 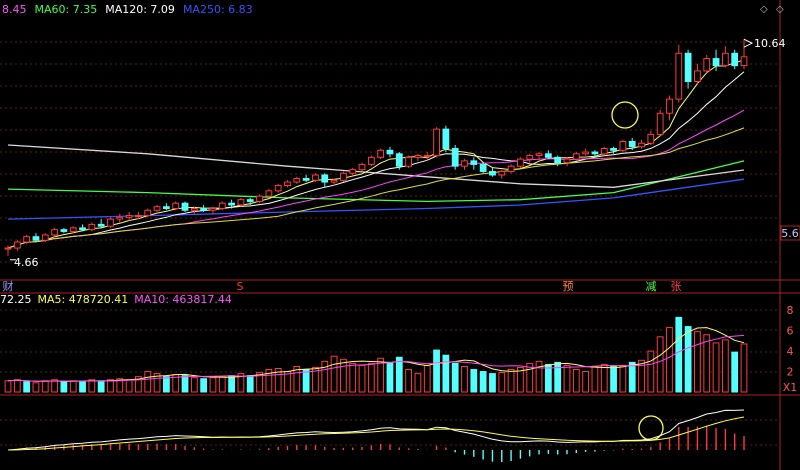 I want to click on left-arrow-icon: ◇, so click(x=764, y=9).